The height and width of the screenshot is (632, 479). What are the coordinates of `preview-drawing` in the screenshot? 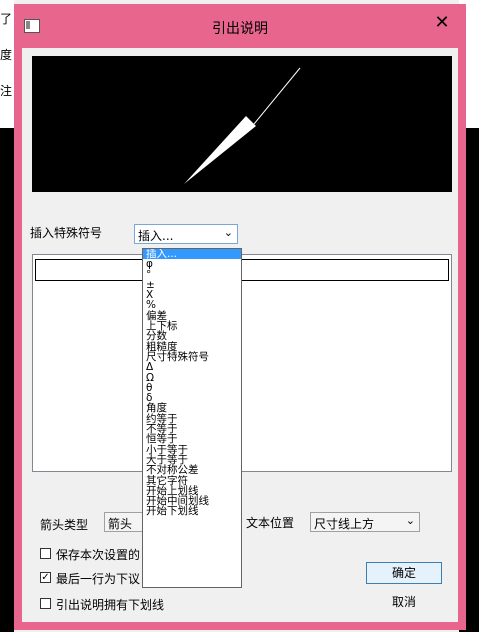 It's located at (242, 125).